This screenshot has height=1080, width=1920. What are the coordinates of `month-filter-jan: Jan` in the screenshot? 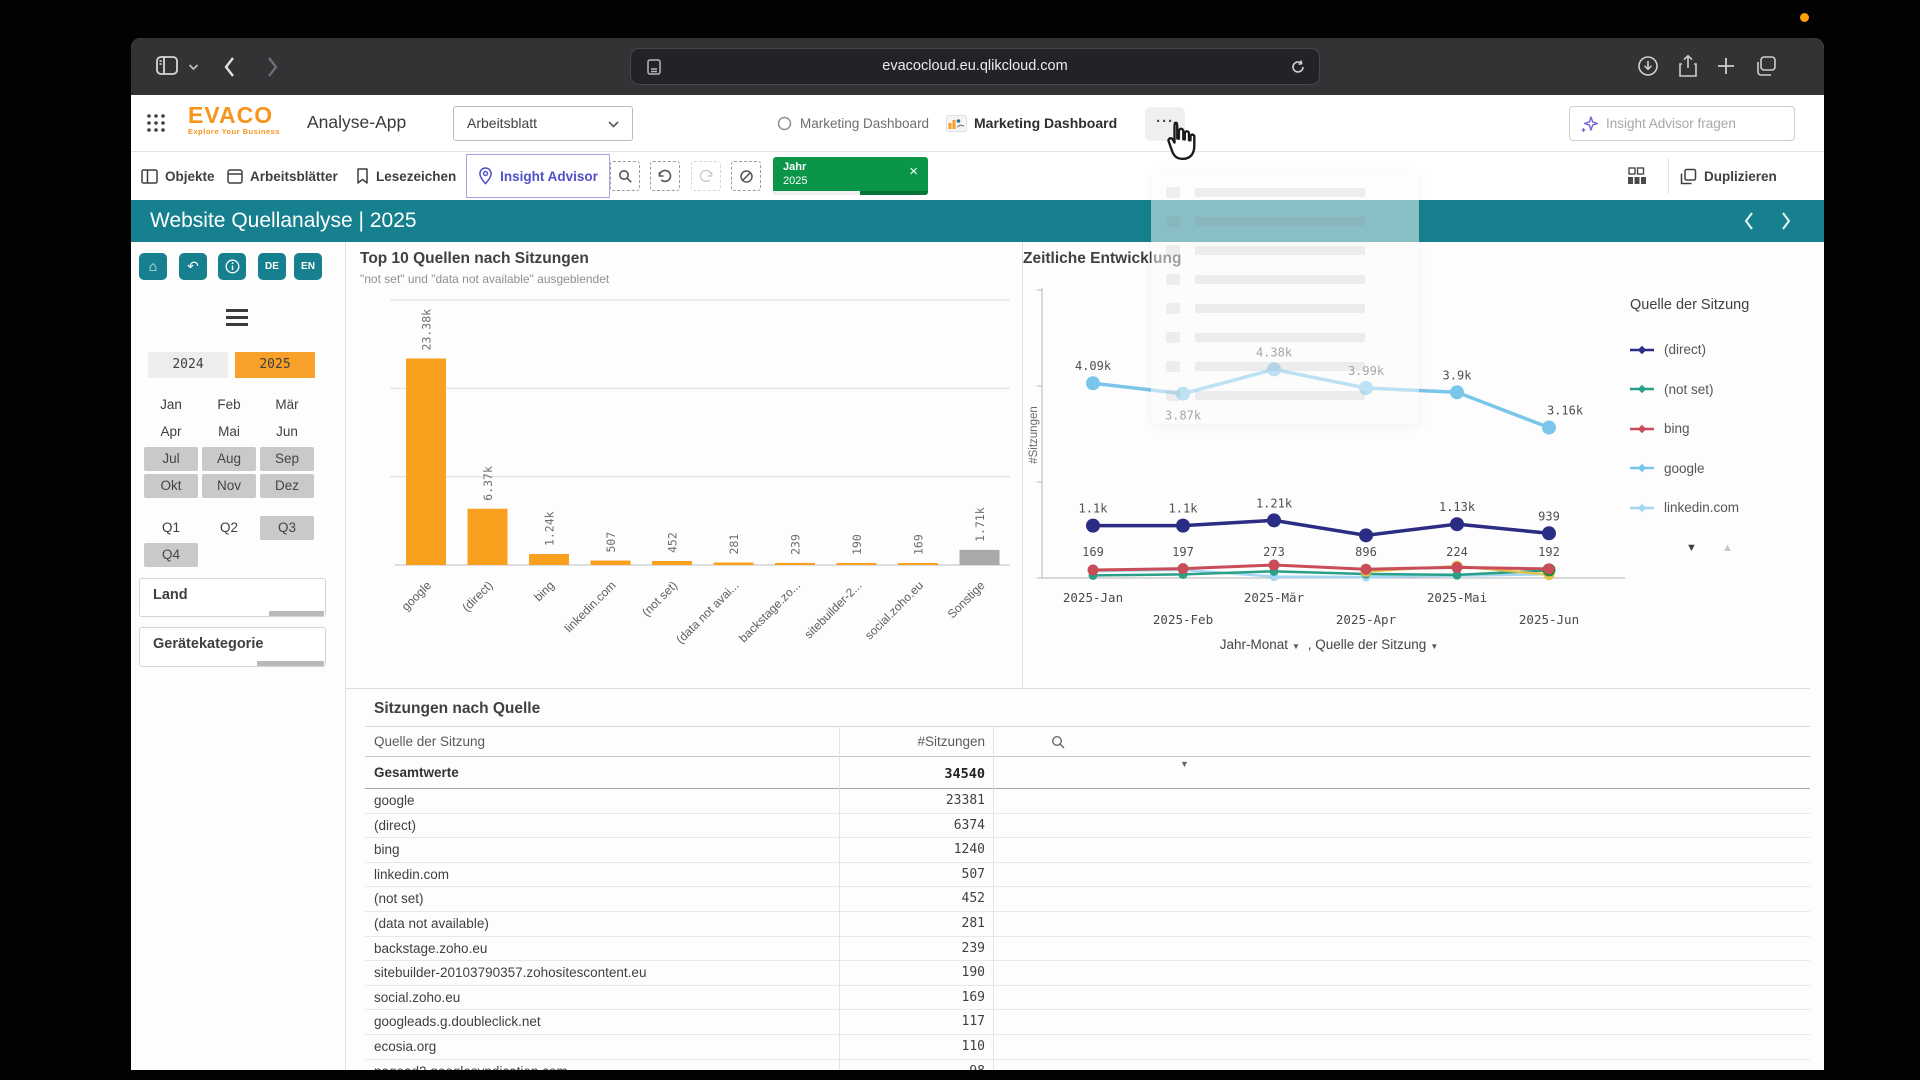 It's located at (171, 404).